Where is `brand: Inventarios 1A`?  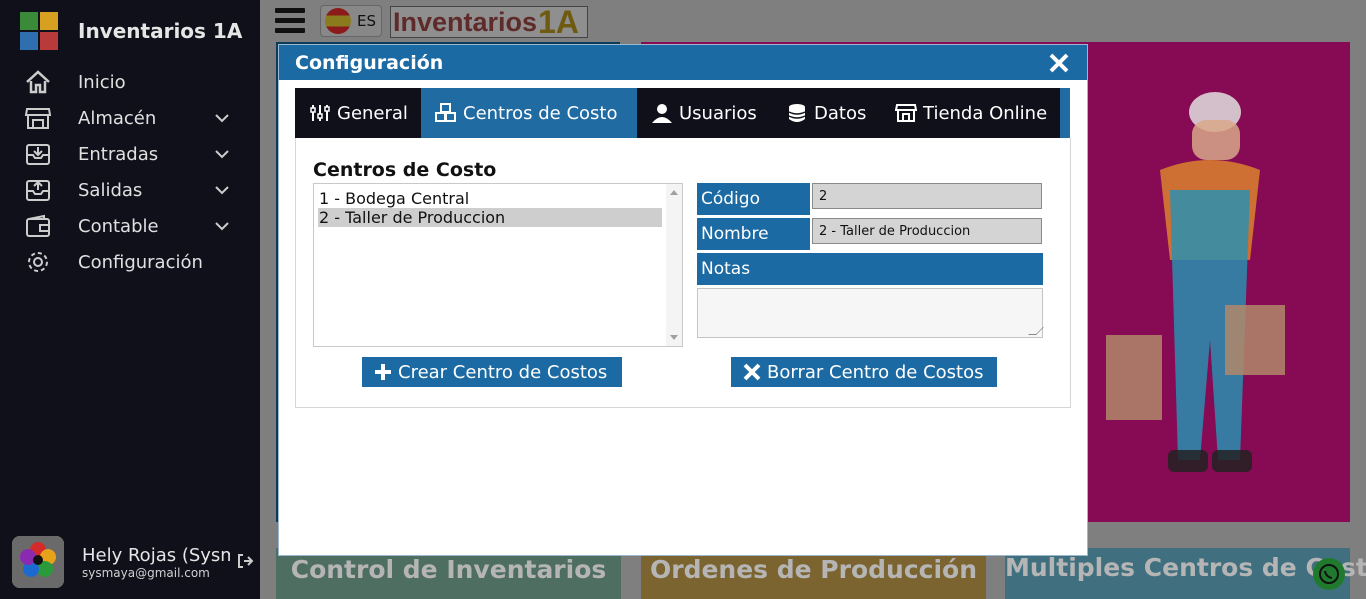
brand: Inventarios 1A is located at coordinates (131, 31).